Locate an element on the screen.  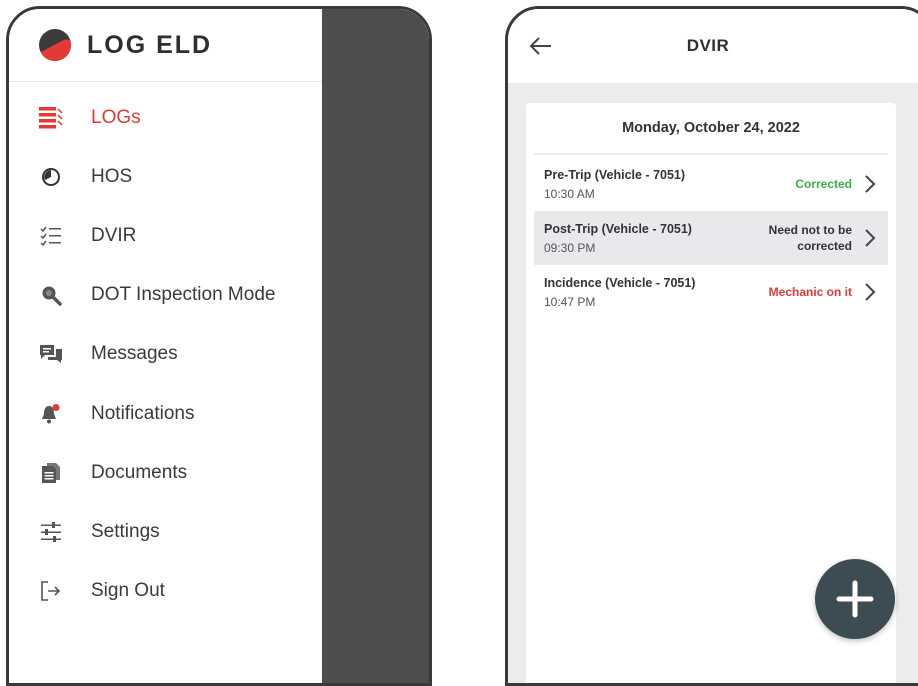
plus-icon is located at coordinates (855, 599).